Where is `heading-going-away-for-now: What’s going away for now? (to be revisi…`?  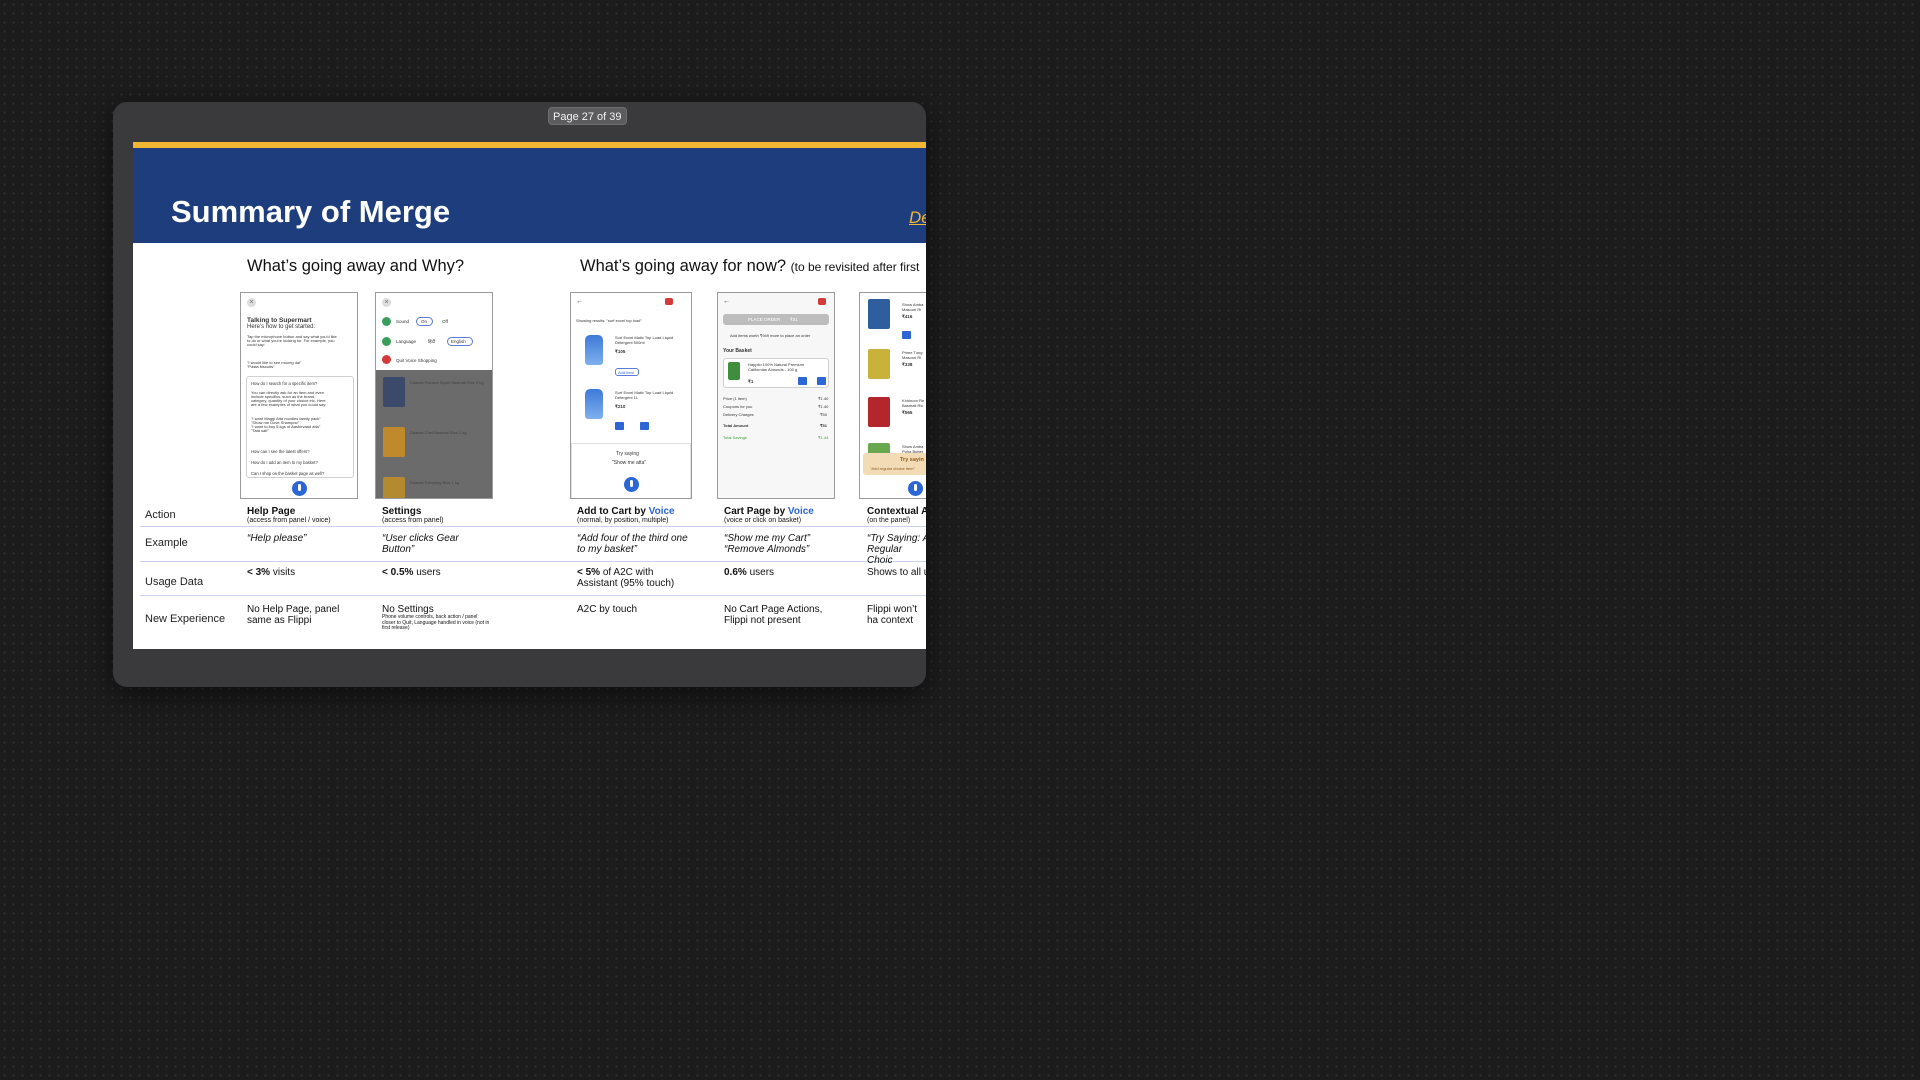
heading-going-away-for-now: What’s going away for now? (to be revisi… is located at coordinates (749, 266).